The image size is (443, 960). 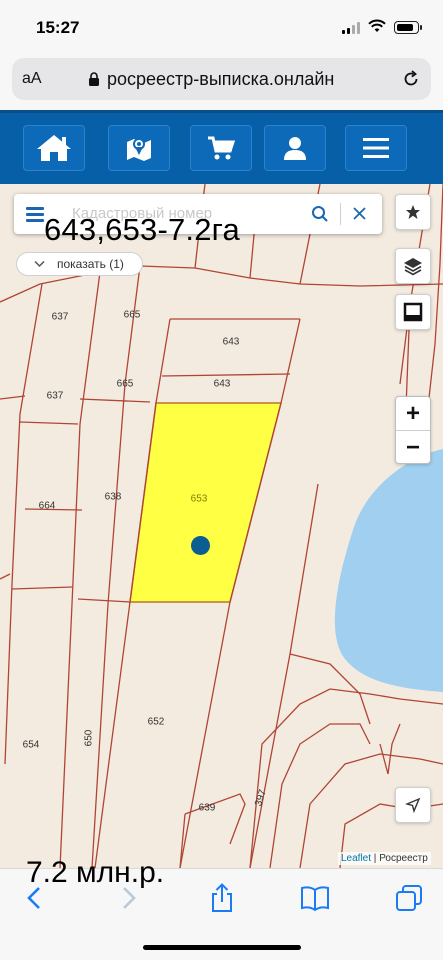 I want to click on site-nav-bar, so click(x=221, y=147).